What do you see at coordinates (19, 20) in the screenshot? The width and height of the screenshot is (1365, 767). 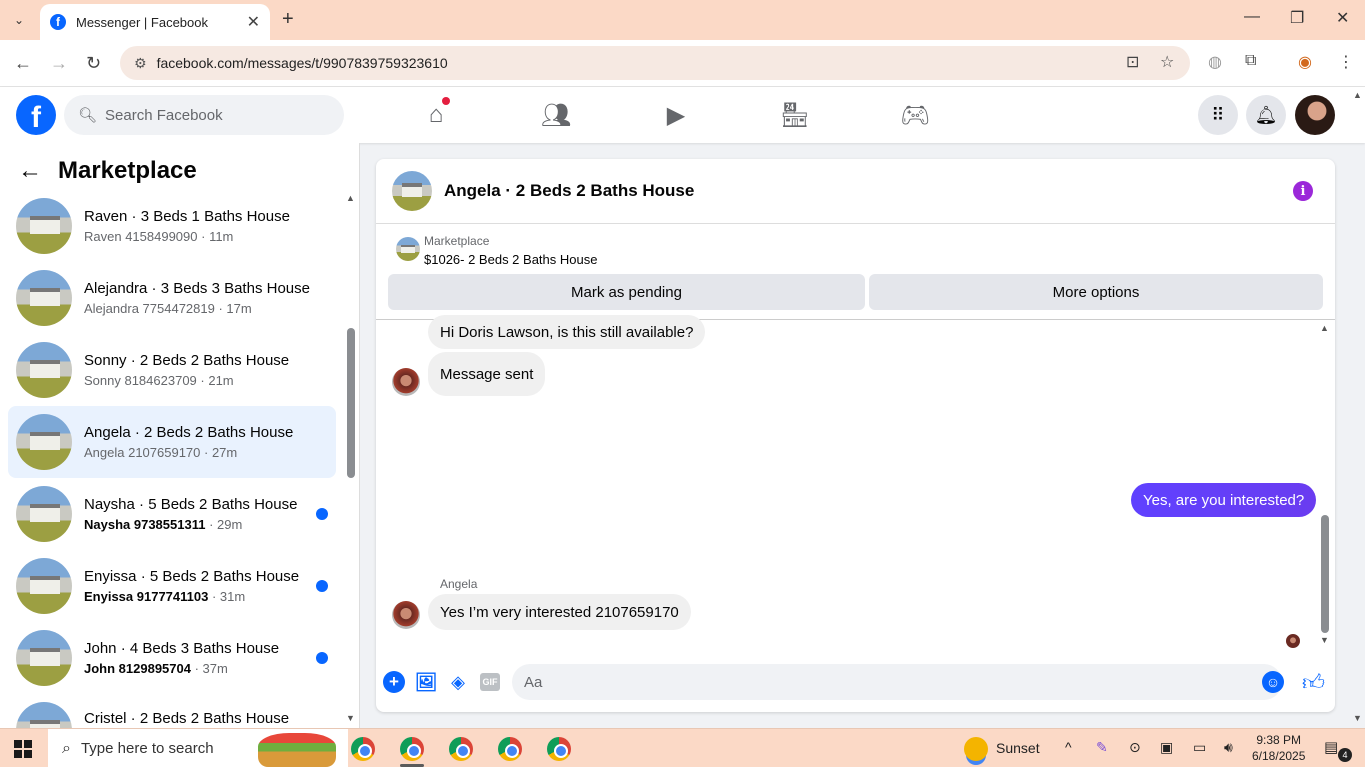 I see `tab-search-chevron-icon: ⌄` at bounding box center [19, 20].